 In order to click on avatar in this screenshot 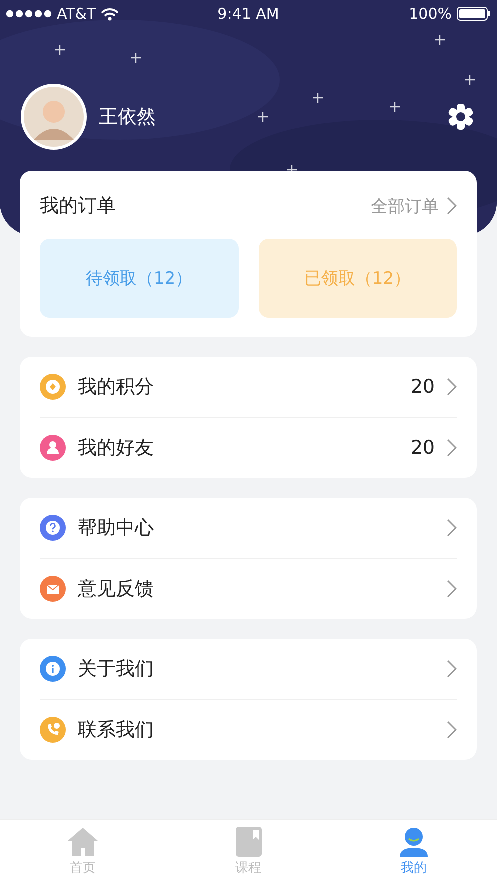, I will do `click(54, 117)`.